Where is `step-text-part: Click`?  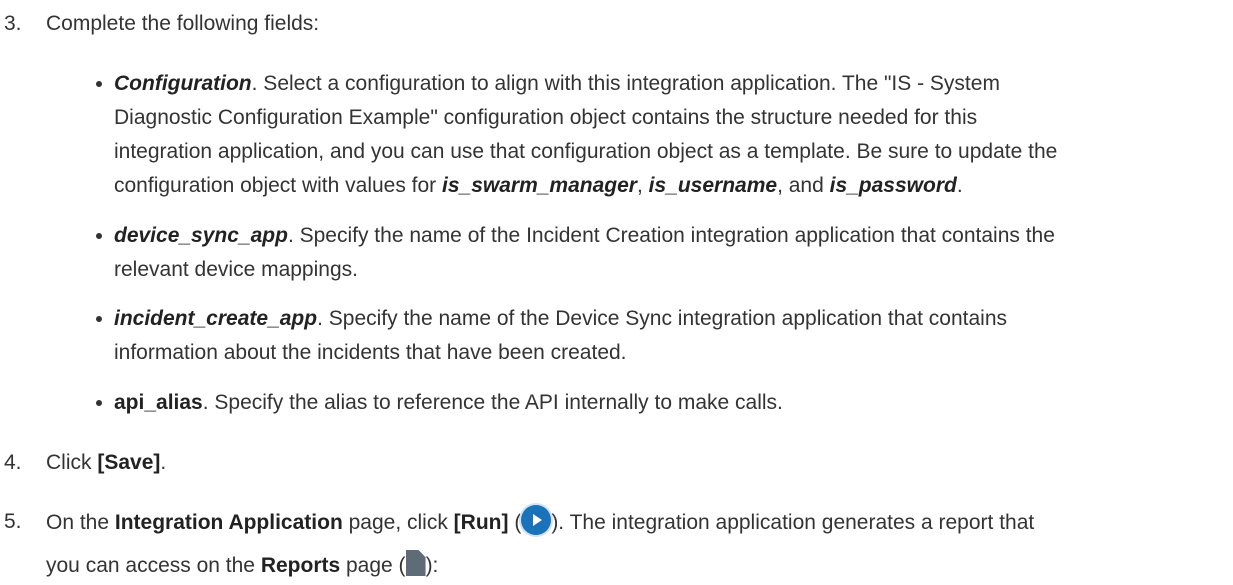 step-text-part: Click is located at coordinates (72, 462).